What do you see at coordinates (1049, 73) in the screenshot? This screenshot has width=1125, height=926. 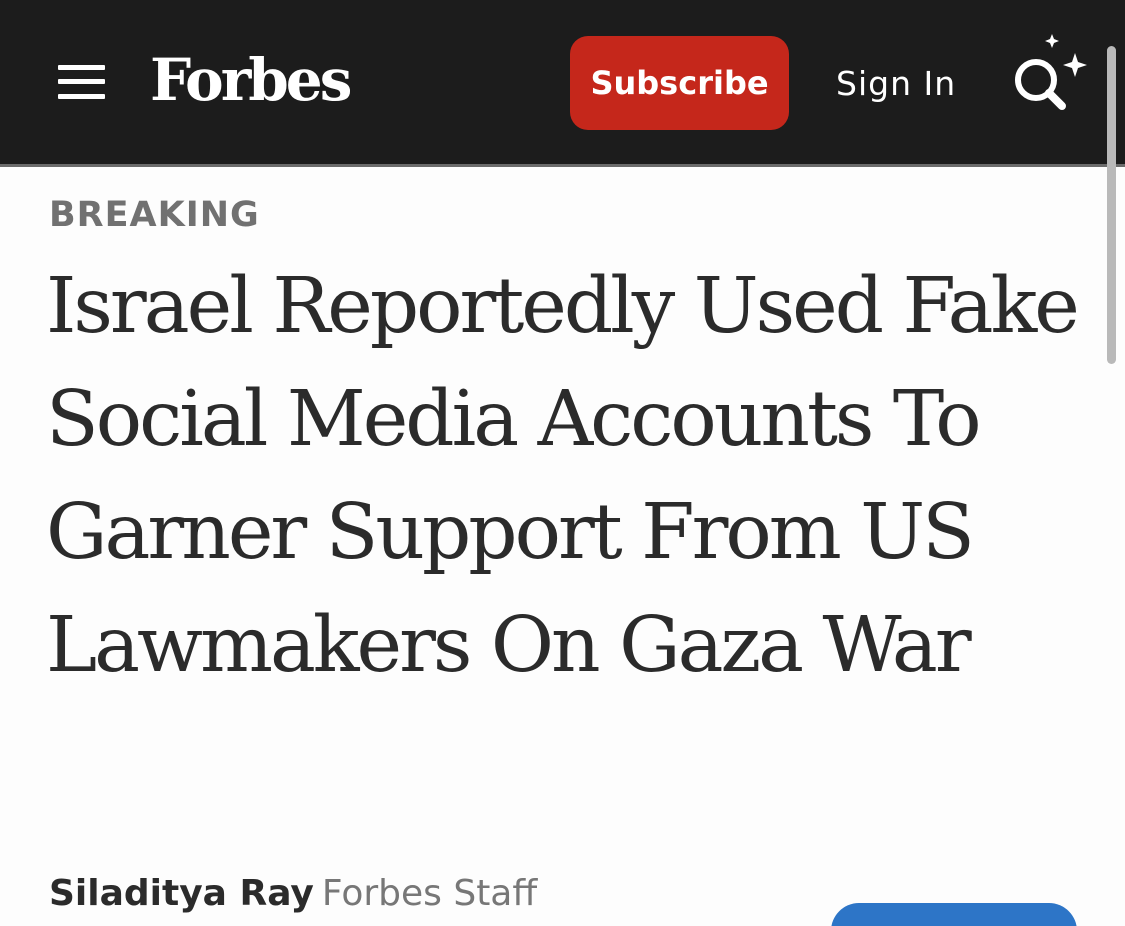 I see `search-sparkle-icon` at bounding box center [1049, 73].